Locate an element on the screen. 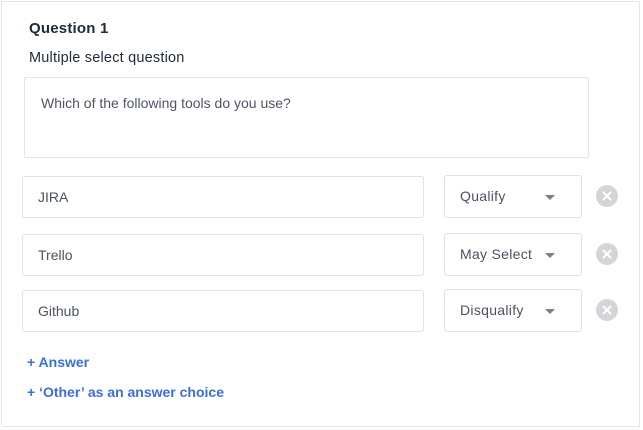  answer-input: JIRA is located at coordinates (223, 197).